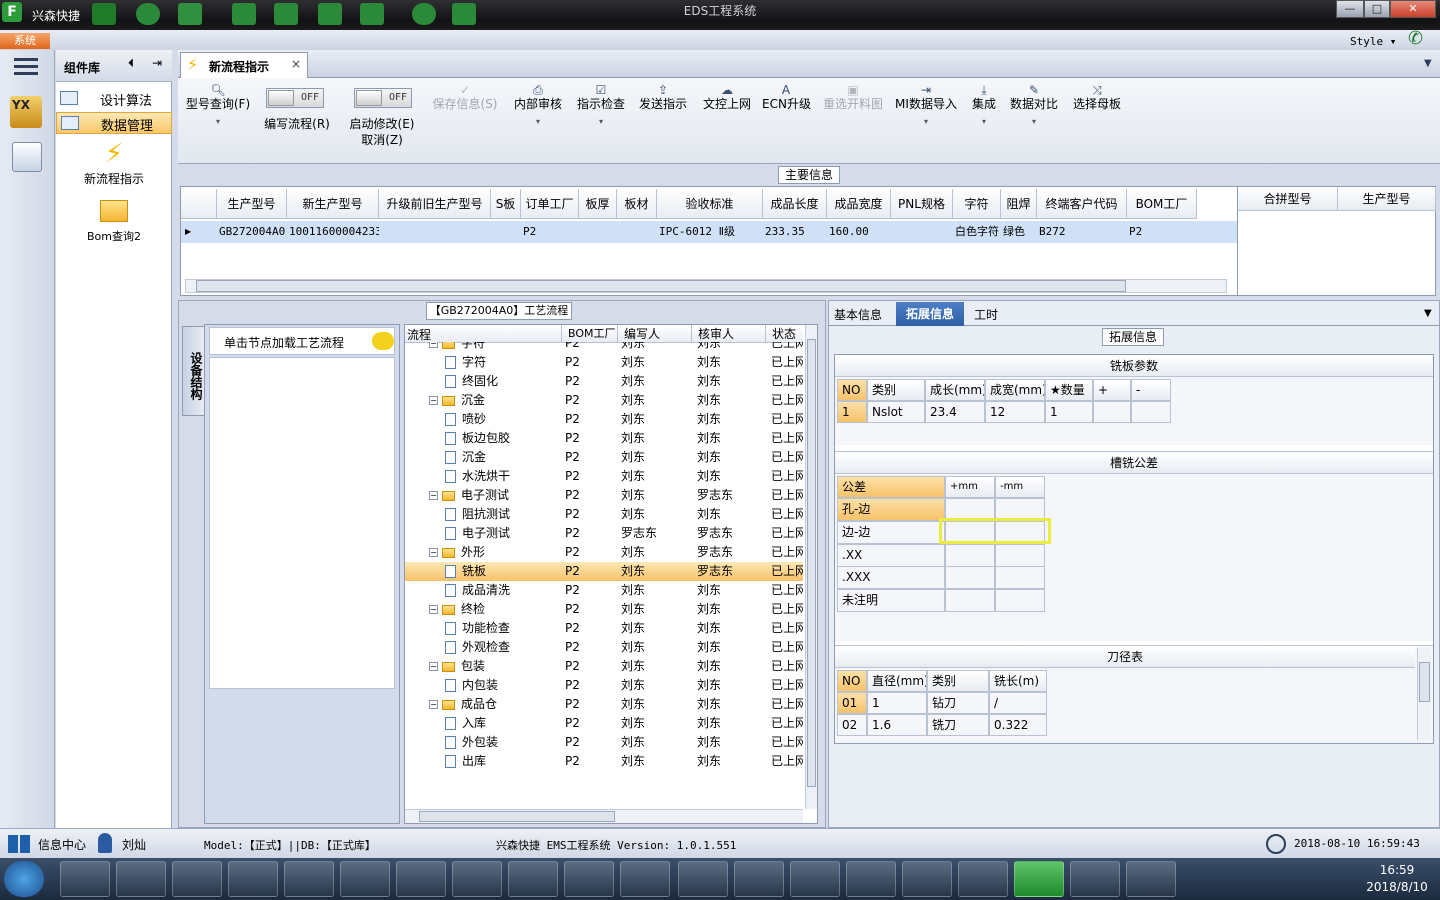  I want to click on table-cell: GB272004A0, so click(253, 232).